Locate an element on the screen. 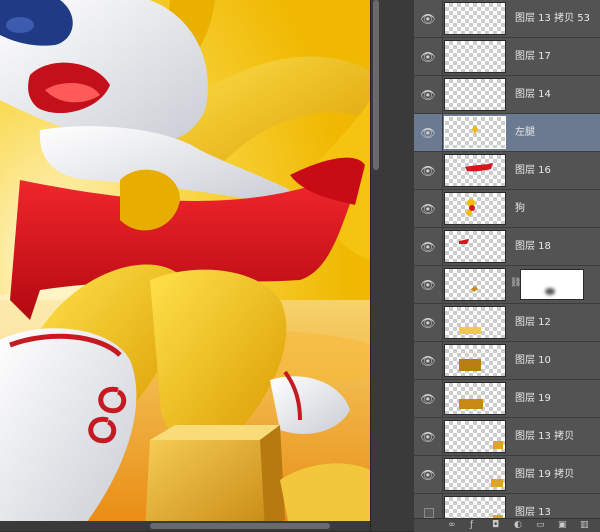 The width and height of the screenshot is (600, 532). layer-name: 图层 10 is located at coordinates (533, 361).